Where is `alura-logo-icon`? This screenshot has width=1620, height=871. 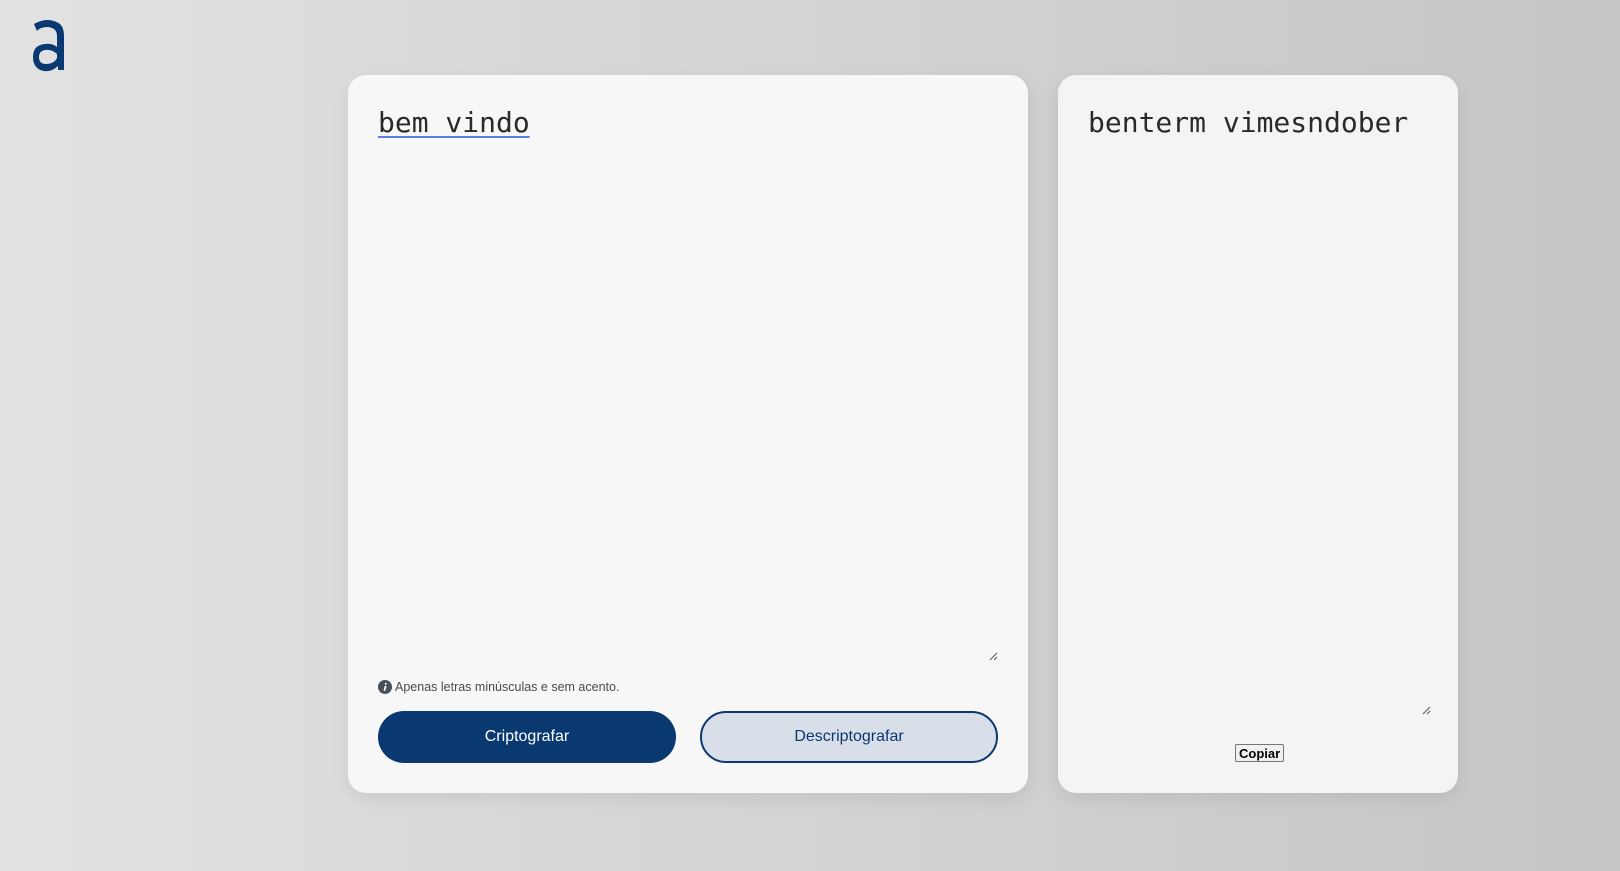 alura-logo-icon is located at coordinates (48, 46).